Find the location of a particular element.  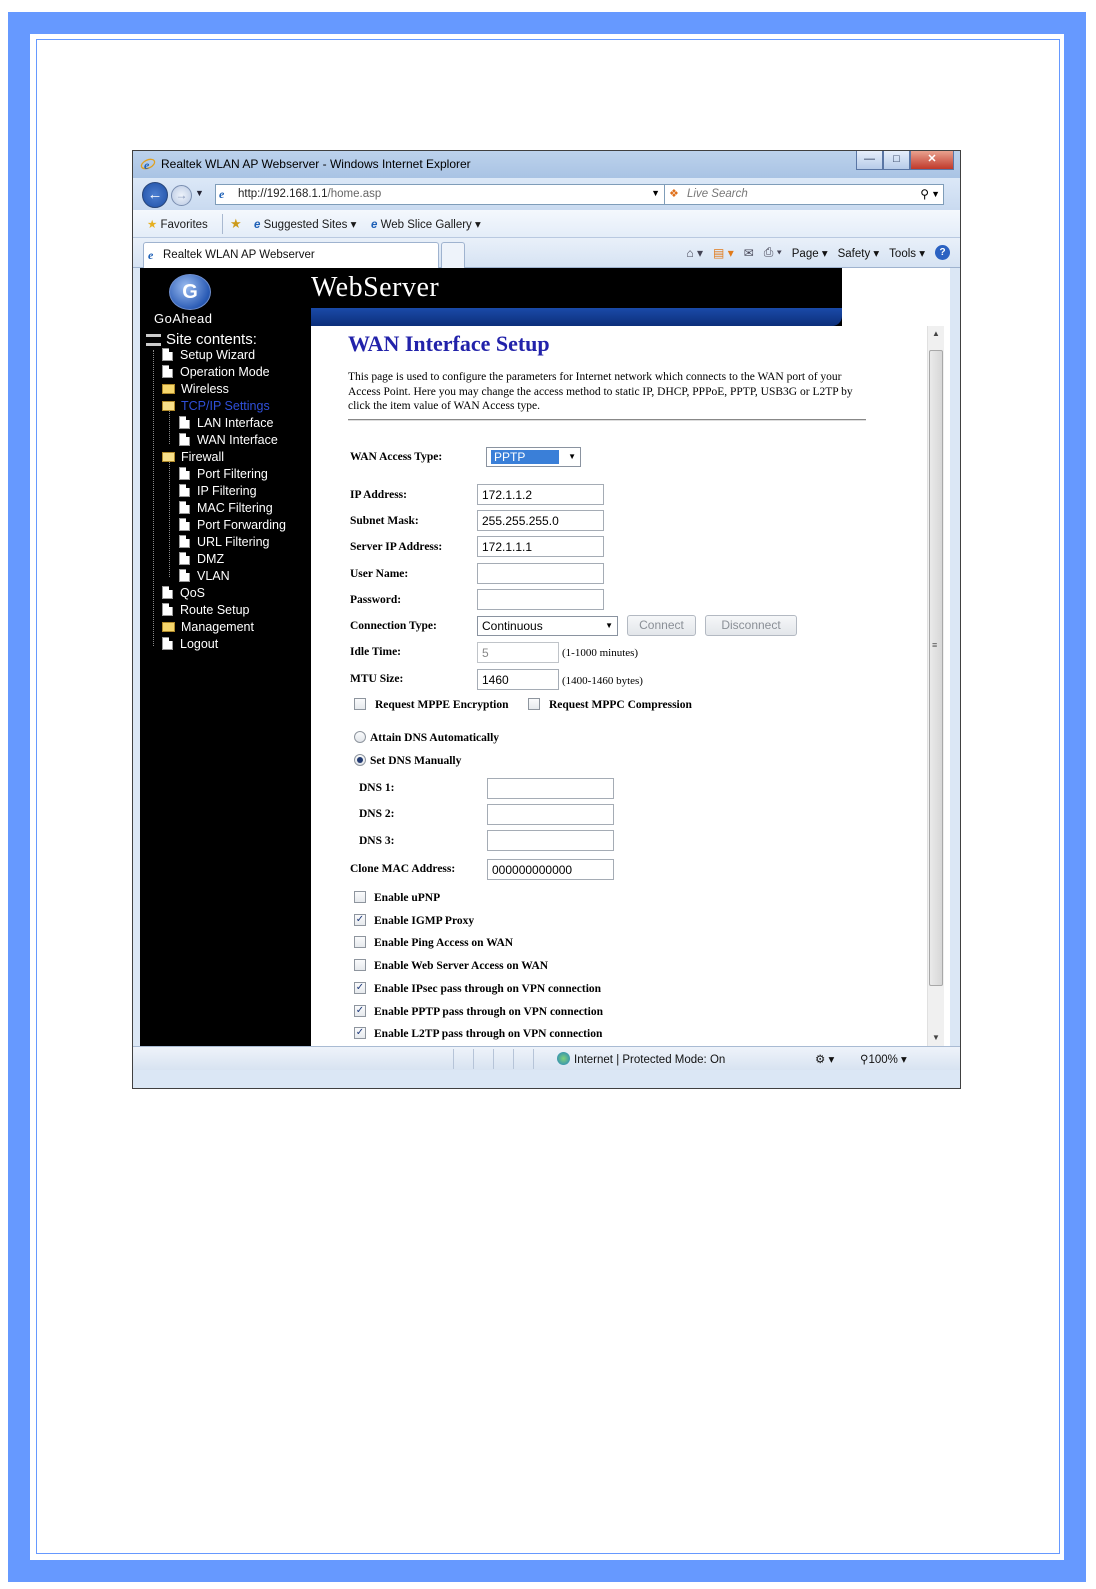

dns-auto-label: Attain DNS Automatically is located at coordinates (435, 738).